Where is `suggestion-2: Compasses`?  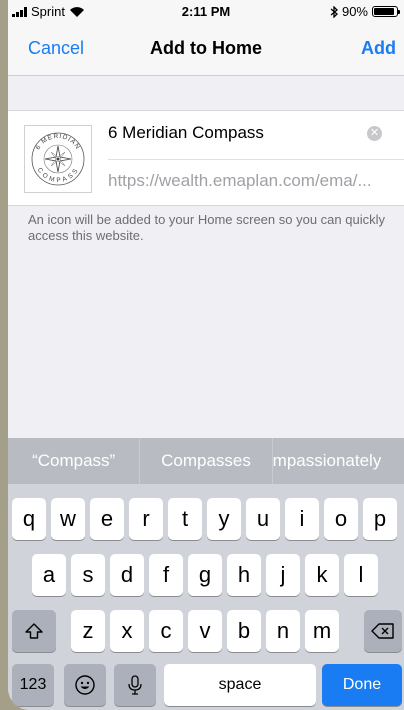
suggestion-2: Compasses is located at coordinates (206, 461).